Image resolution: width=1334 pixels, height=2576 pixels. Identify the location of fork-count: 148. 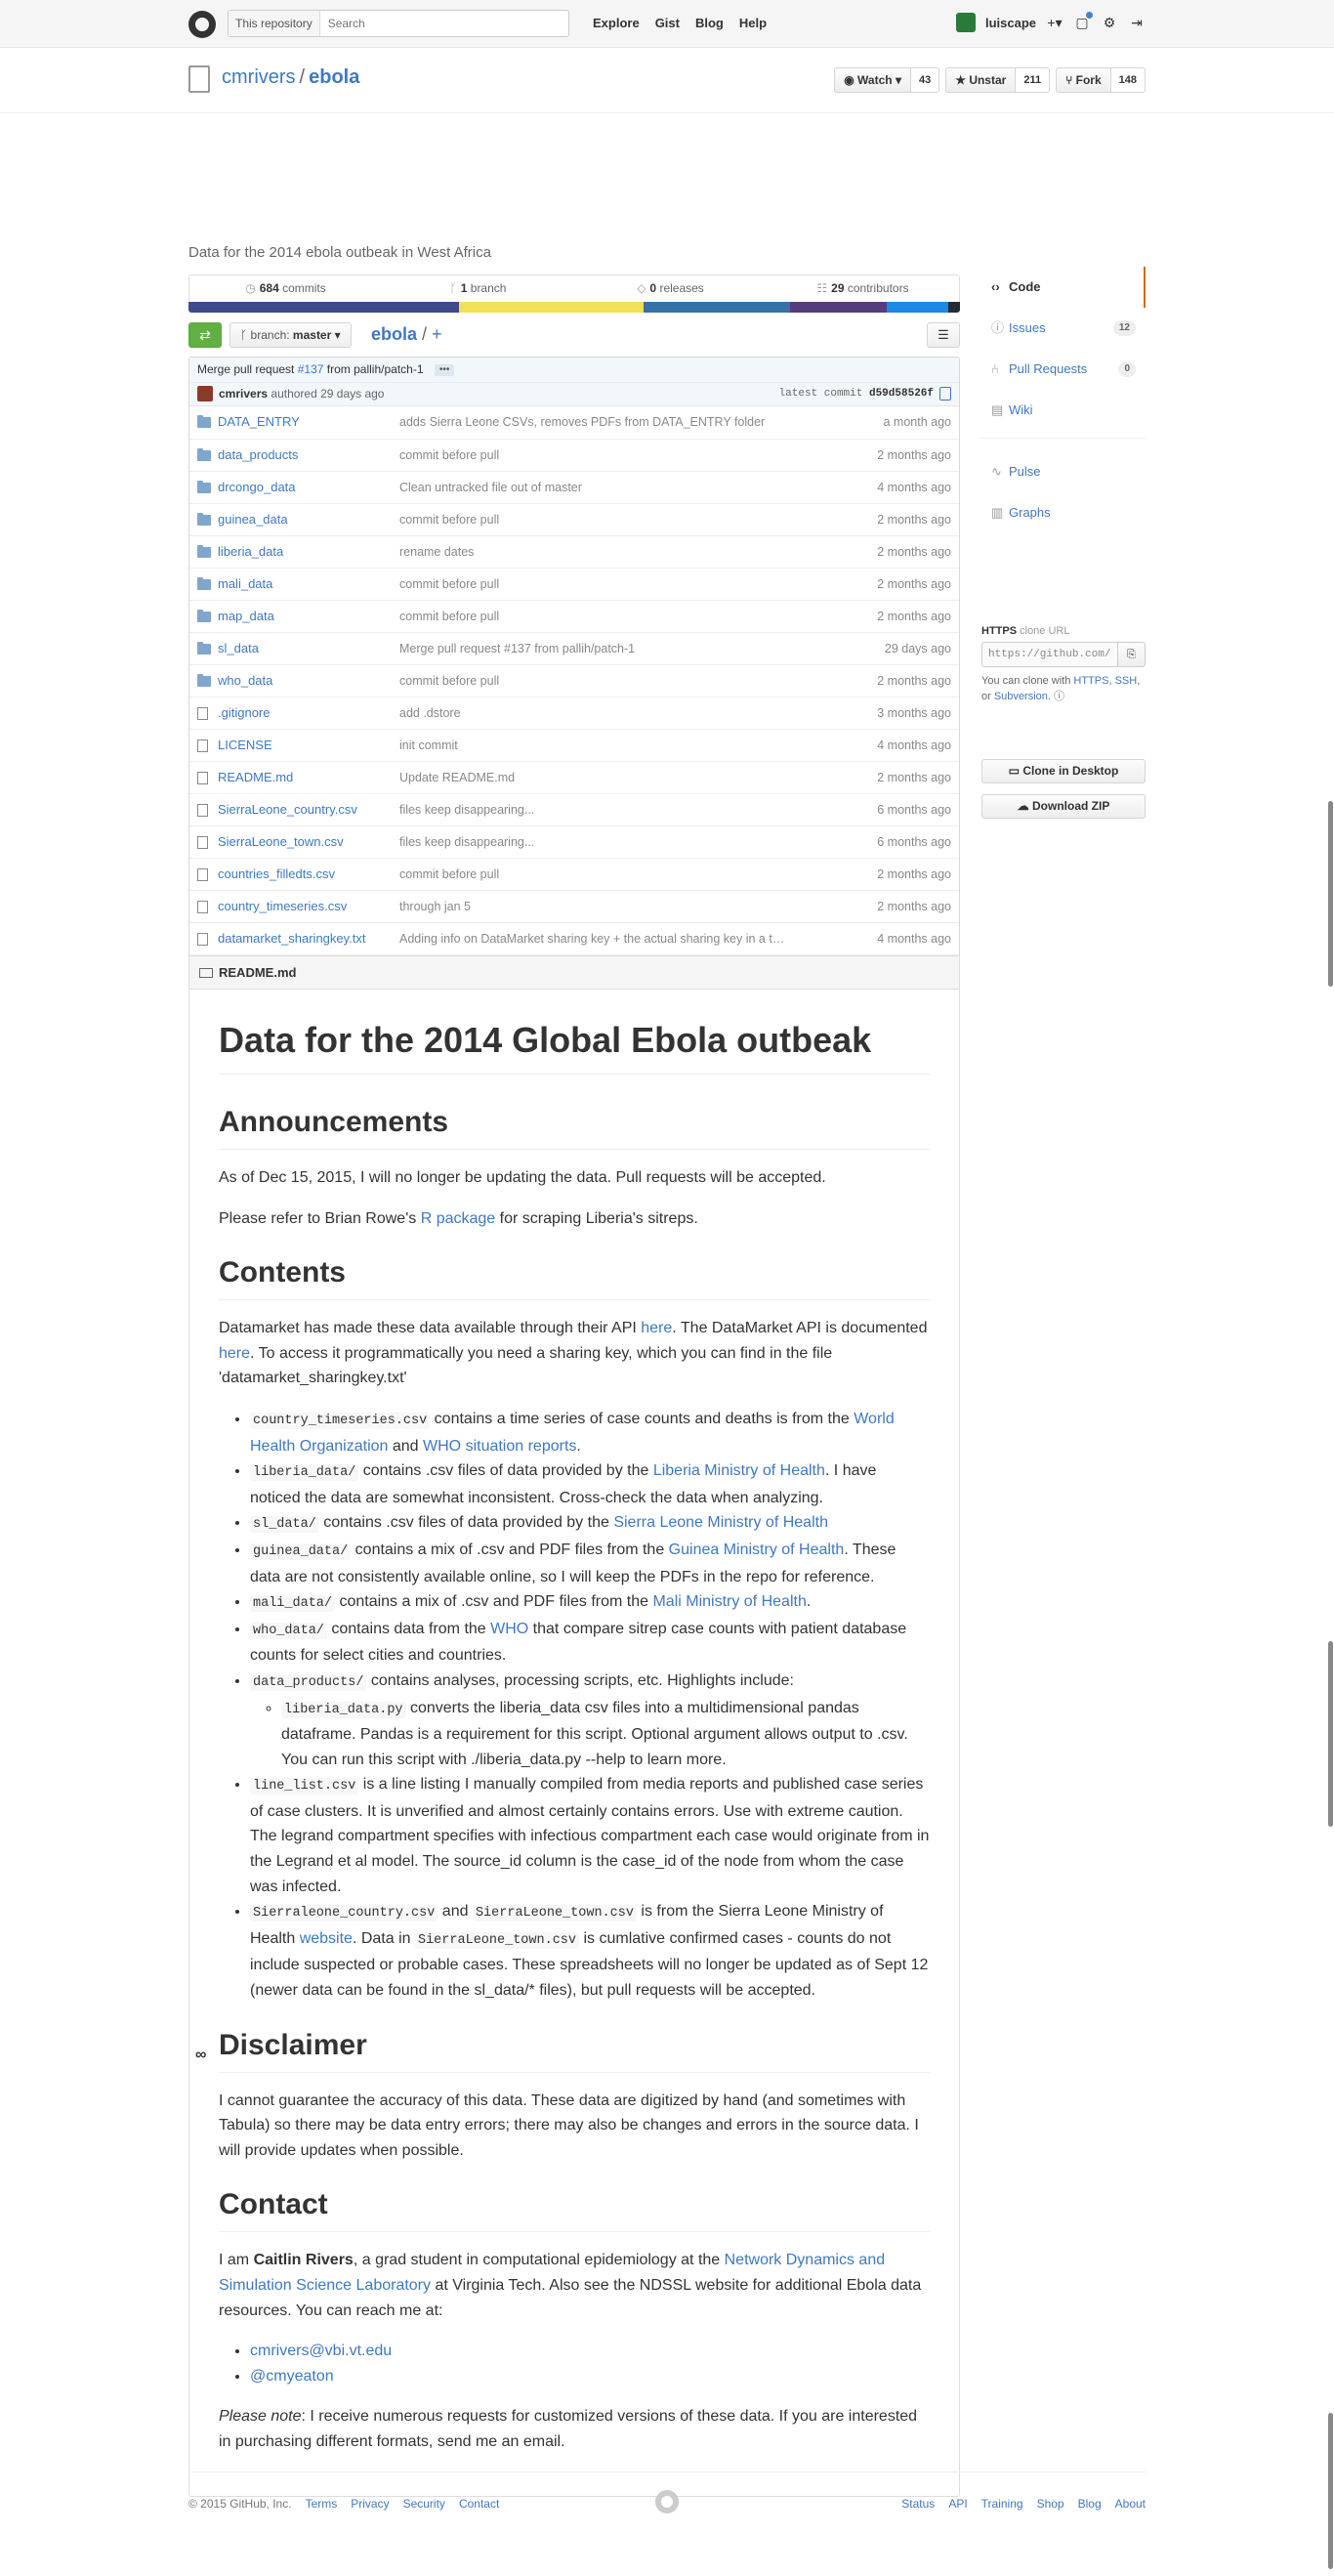
(1128, 80).